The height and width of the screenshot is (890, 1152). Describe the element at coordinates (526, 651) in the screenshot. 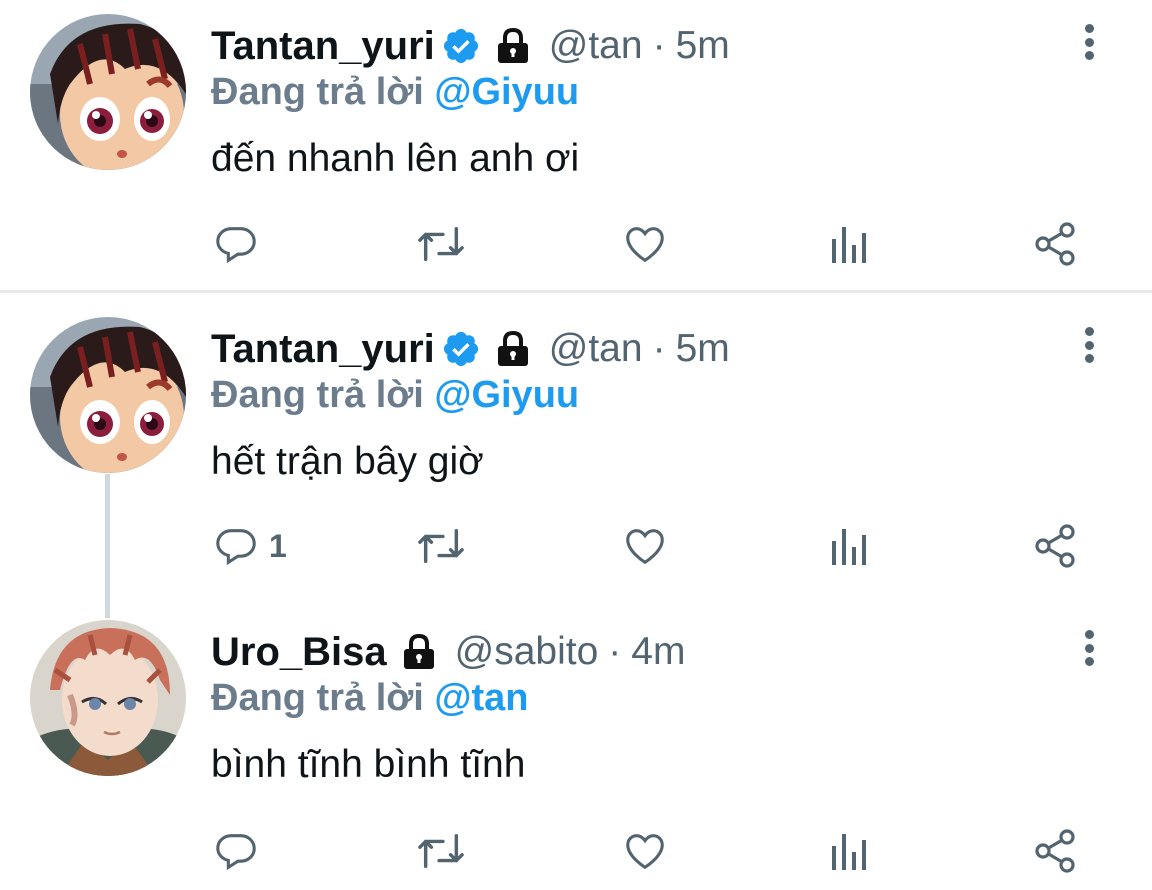

I see `handle: @sabito` at that location.